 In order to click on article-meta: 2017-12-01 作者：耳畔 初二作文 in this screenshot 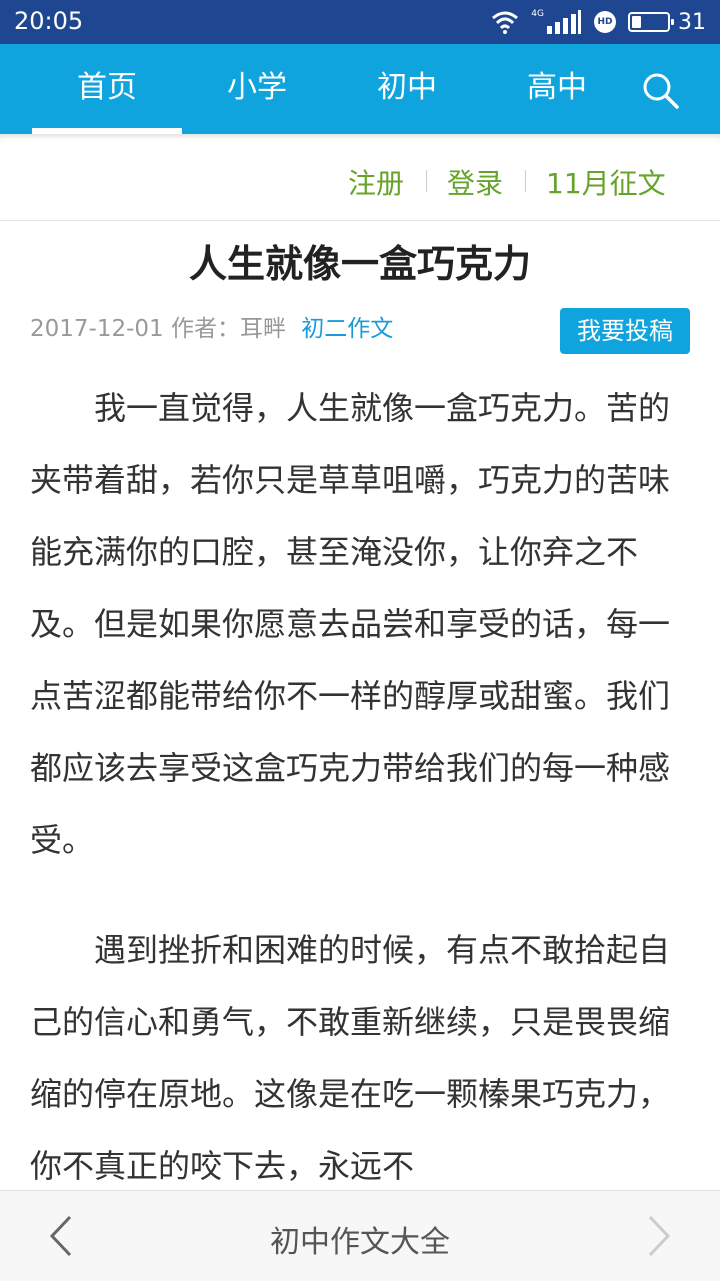, I will do `click(211, 326)`.